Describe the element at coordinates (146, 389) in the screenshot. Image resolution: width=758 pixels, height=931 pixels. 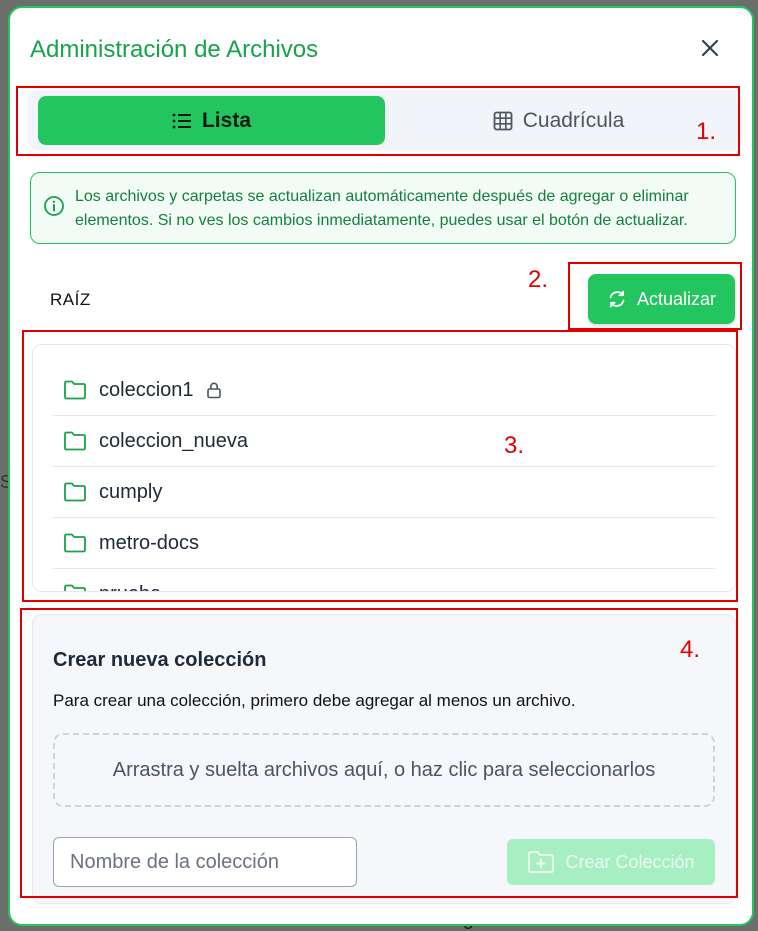
I see `folder-name: coleccion1` at that location.